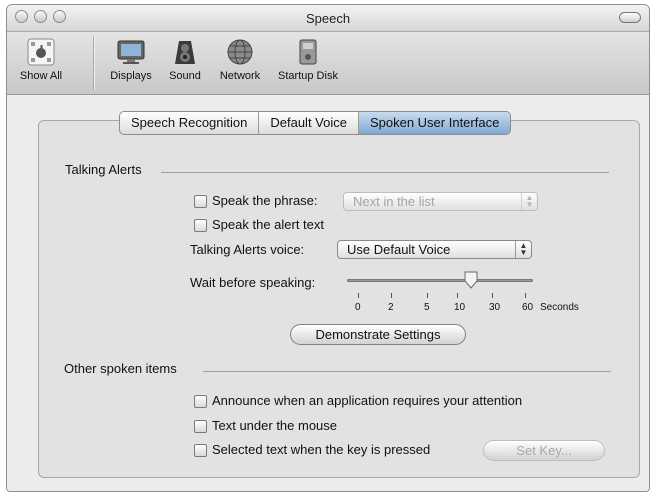 The height and width of the screenshot is (501, 656). I want to click on selected-text-label: Selected text when the key is pressed, so click(321, 449).